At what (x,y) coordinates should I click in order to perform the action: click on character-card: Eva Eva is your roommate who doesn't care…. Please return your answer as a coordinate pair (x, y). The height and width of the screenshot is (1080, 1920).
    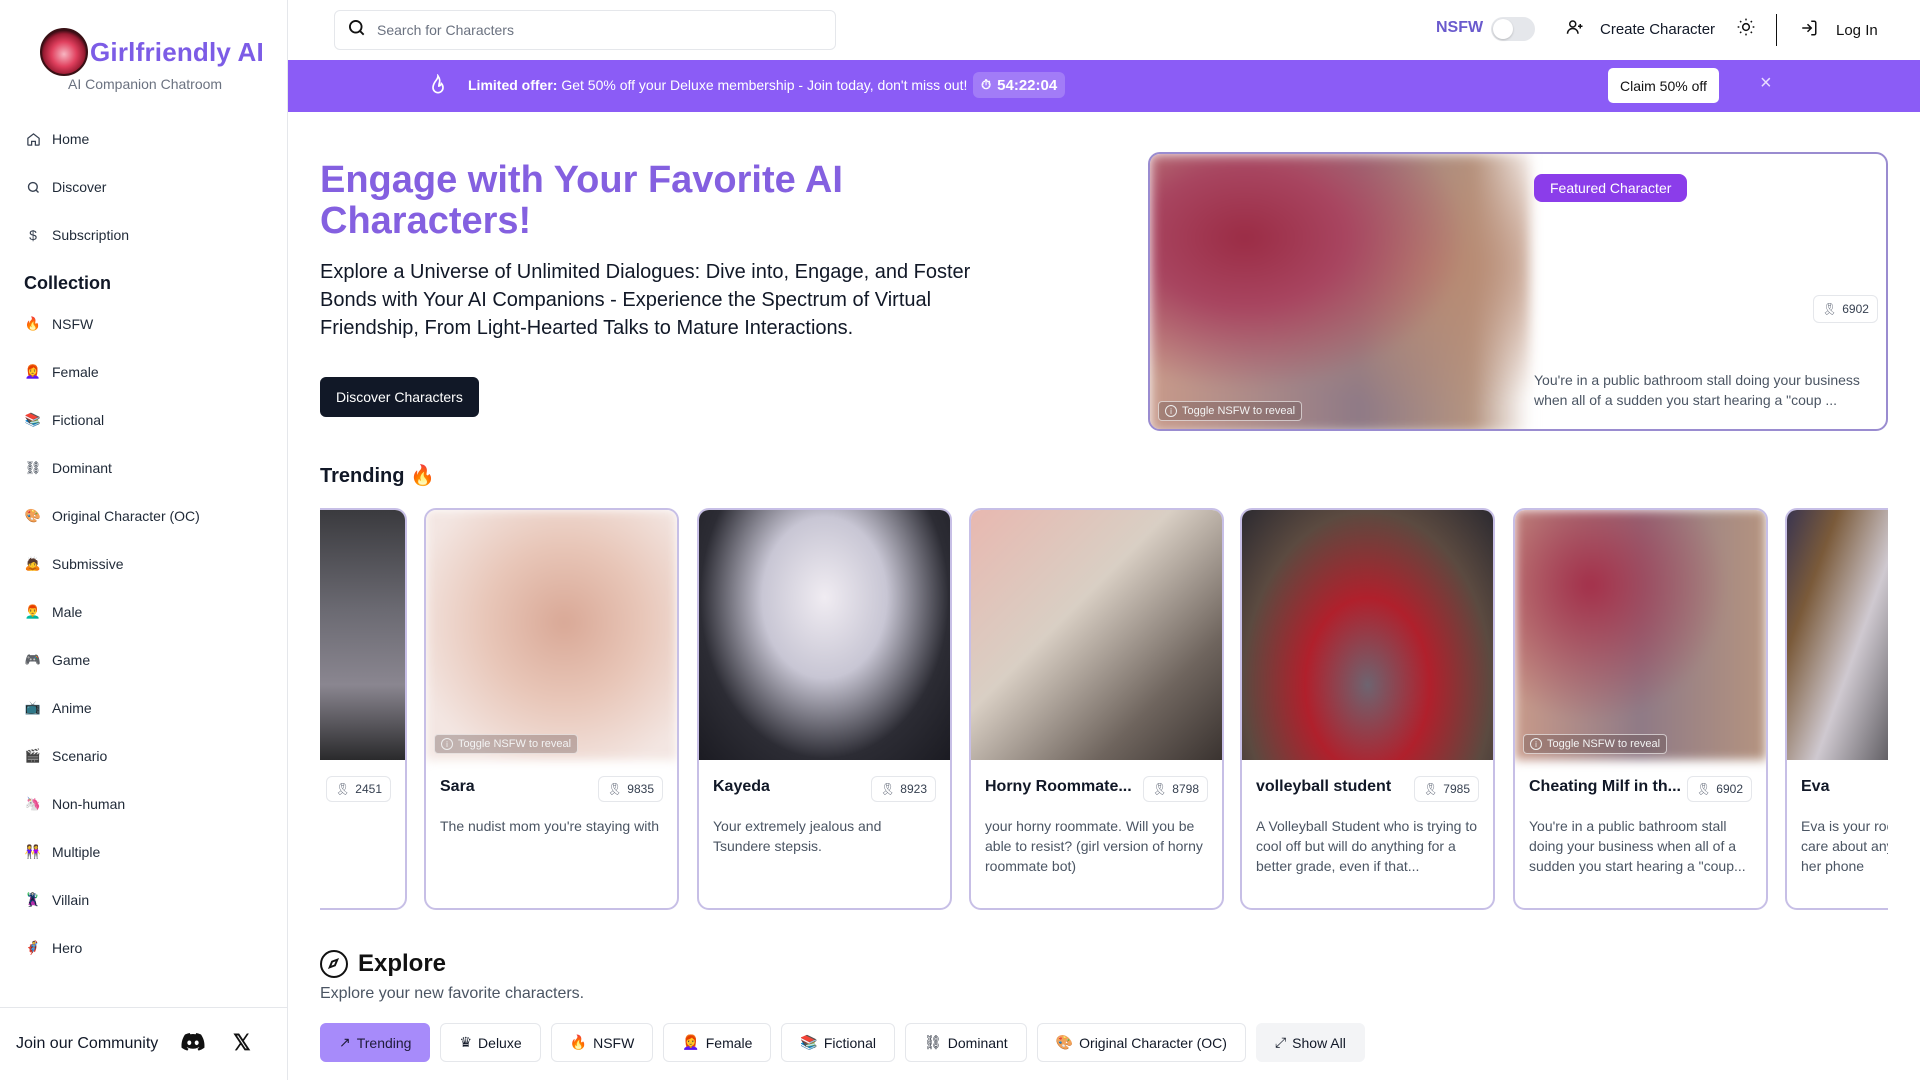
    Looking at the image, I should click on (1836, 709).